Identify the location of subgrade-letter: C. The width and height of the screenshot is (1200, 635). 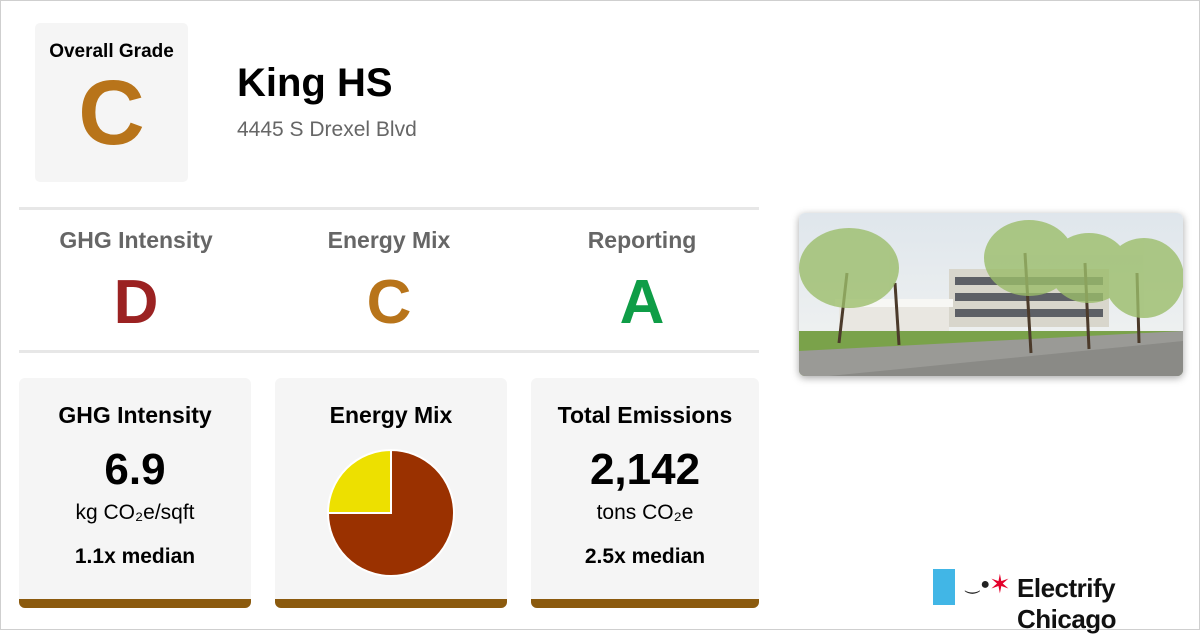
(389, 302).